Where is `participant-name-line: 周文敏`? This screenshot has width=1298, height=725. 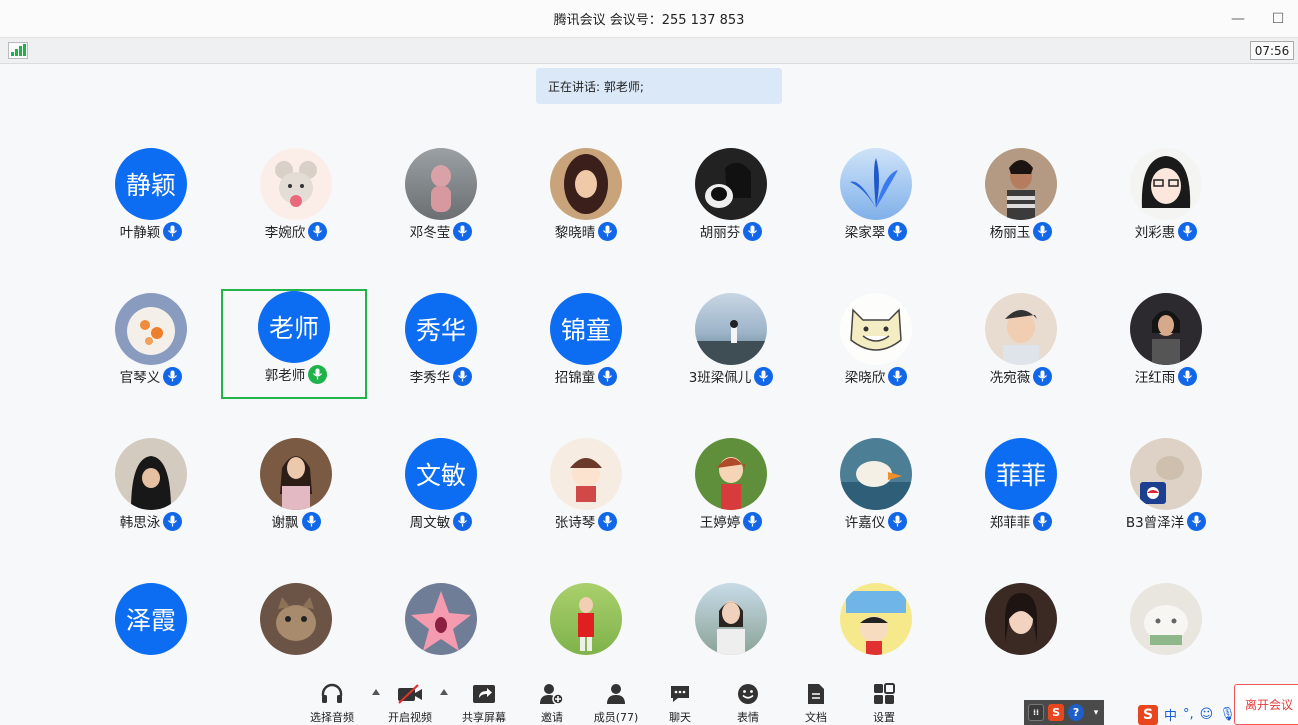
participant-name-line: 周文敏 is located at coordinates (441, 521).